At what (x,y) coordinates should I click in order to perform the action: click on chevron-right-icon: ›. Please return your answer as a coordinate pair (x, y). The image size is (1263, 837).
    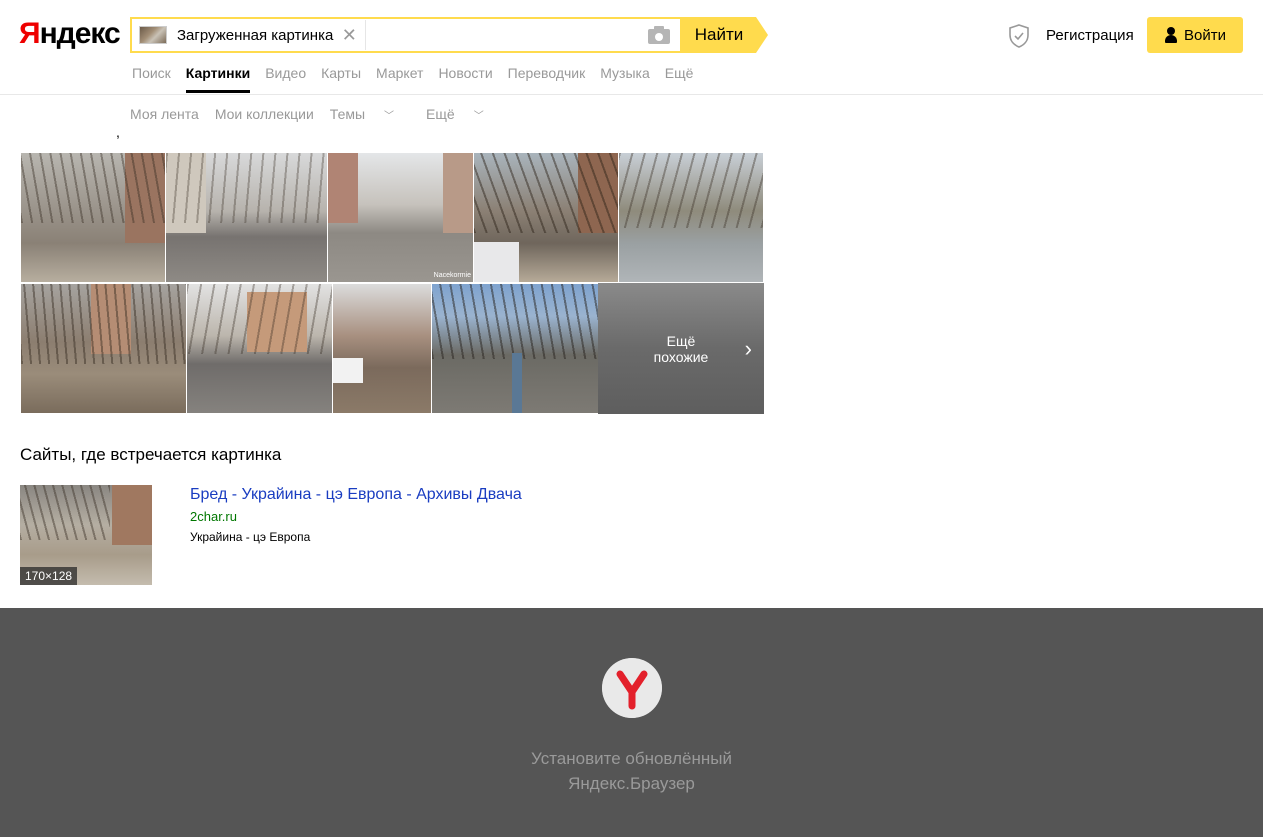
    Looking at the image, I should click on (748, 348).